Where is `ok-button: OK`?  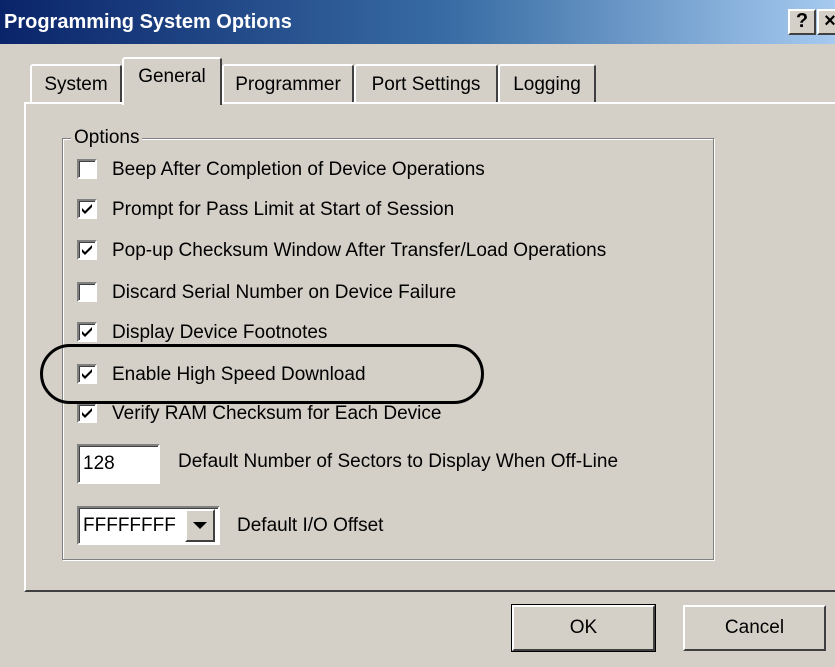 ok-button: OK is located at coordinates (583, 628).